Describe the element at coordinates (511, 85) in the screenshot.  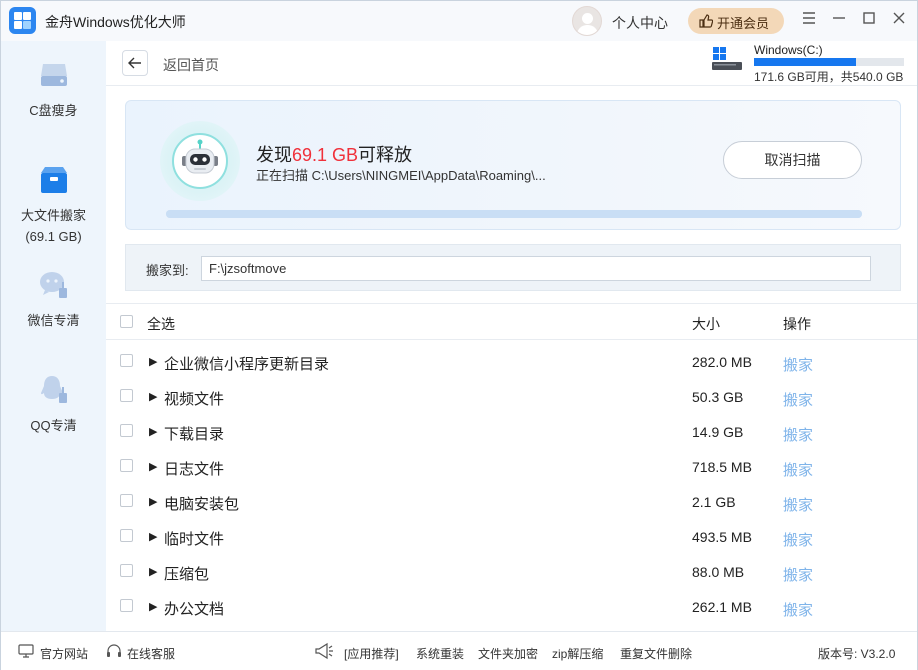
I see `divider` at that location.